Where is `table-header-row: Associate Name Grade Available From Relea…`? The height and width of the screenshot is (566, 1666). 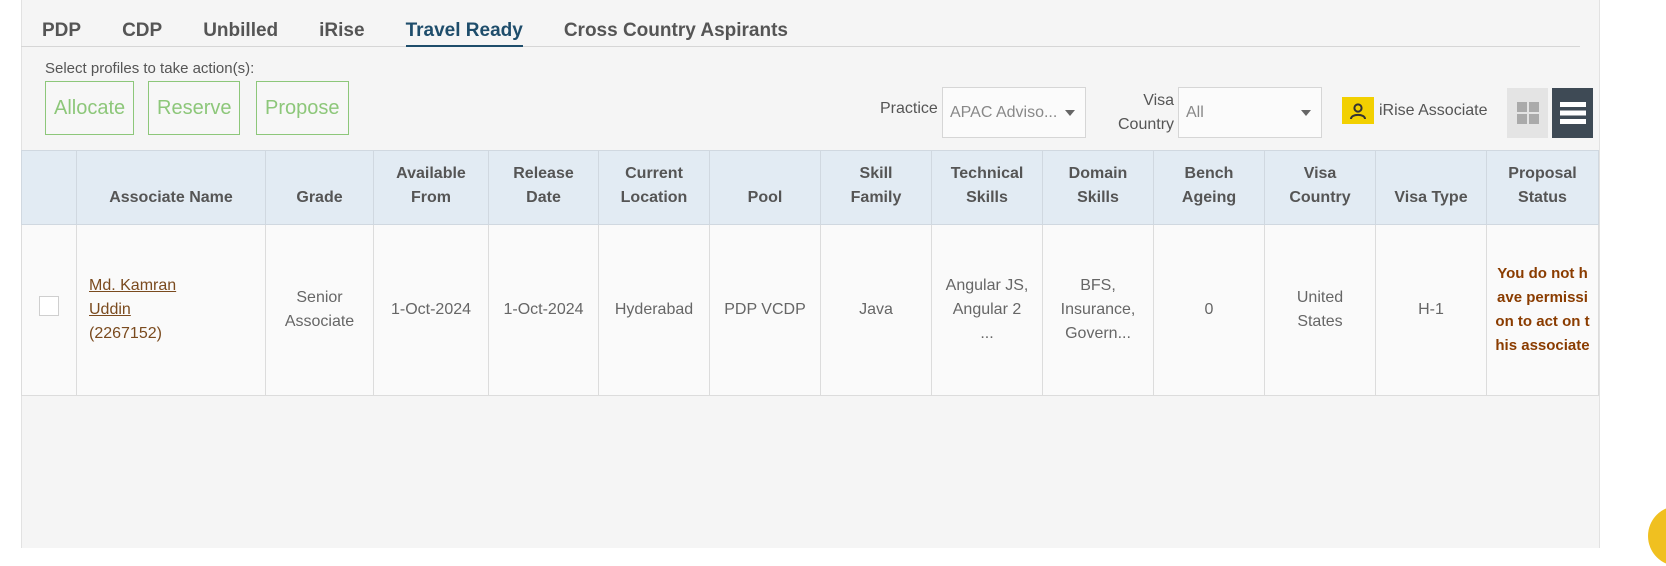 table-header-row: Associate Name Grade Available From Relea… is located at coordinates (810, 187).